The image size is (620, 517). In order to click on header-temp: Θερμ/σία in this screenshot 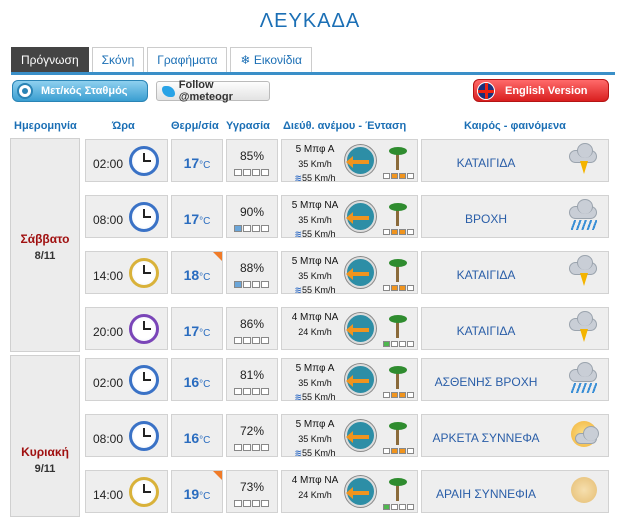, I will do `click(195, 126)`.